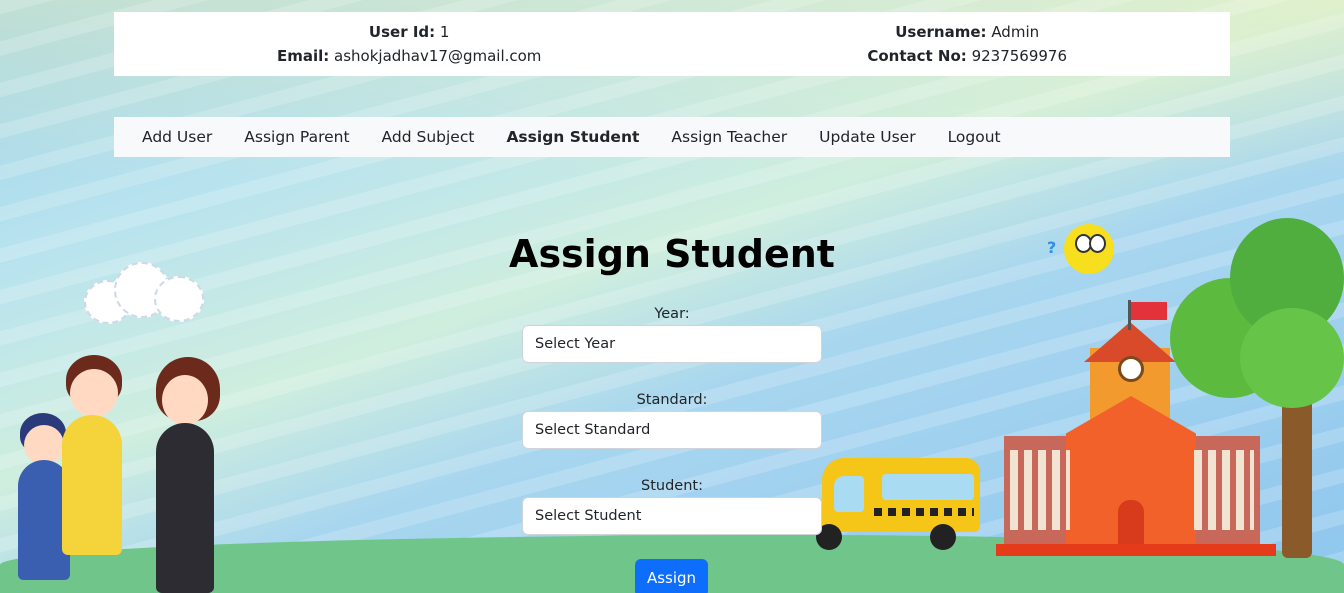 This screenshot has width=1344, height=593. Describe the element at coordinates (672, 400) in the screenshot. I see `standard-label: Standard:` at that location.